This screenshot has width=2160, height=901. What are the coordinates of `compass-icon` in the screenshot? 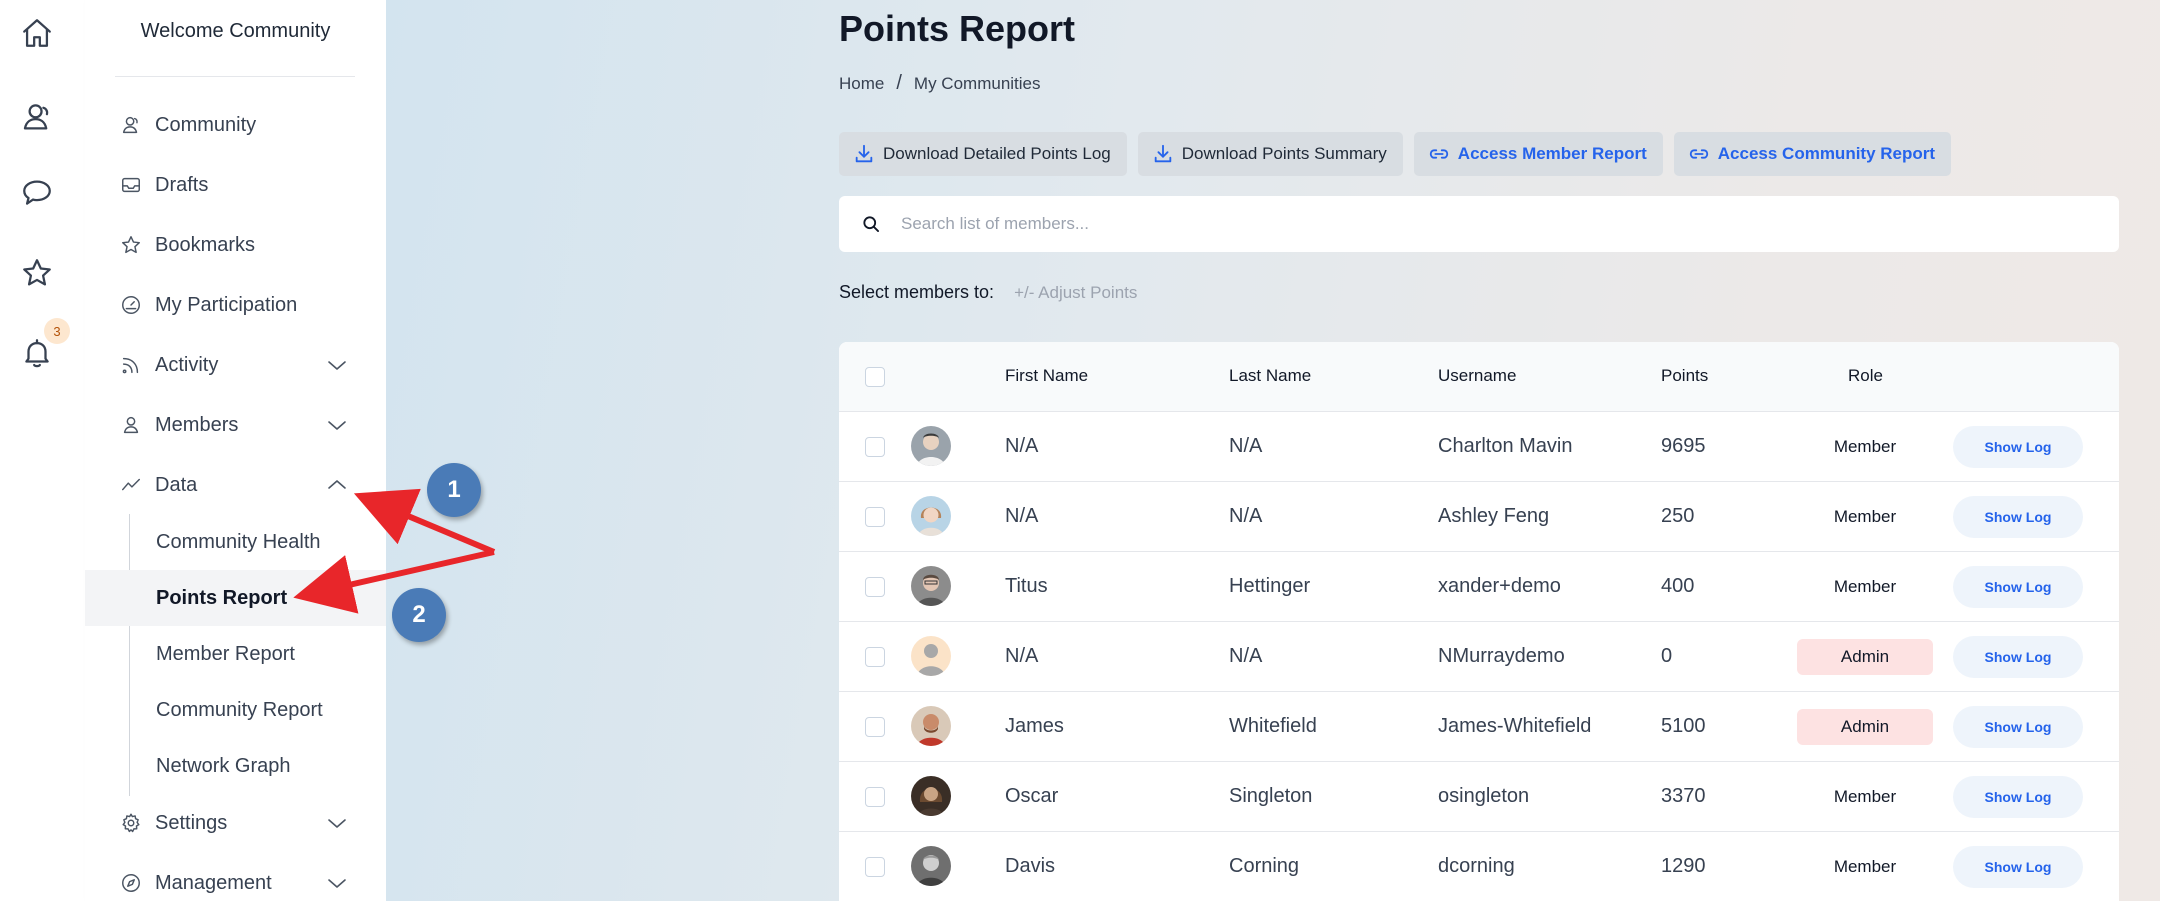 It's located at (131, 883).